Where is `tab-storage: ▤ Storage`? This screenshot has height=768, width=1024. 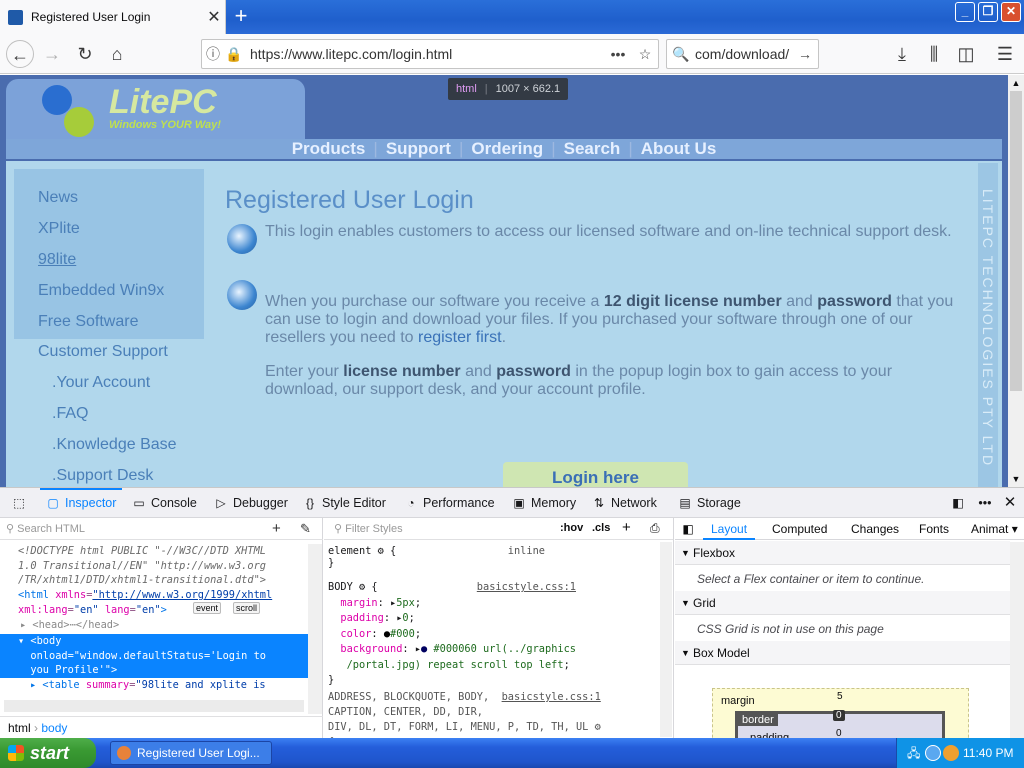
tab-storage: ▤ Storage is located at coordinates (709, 503).